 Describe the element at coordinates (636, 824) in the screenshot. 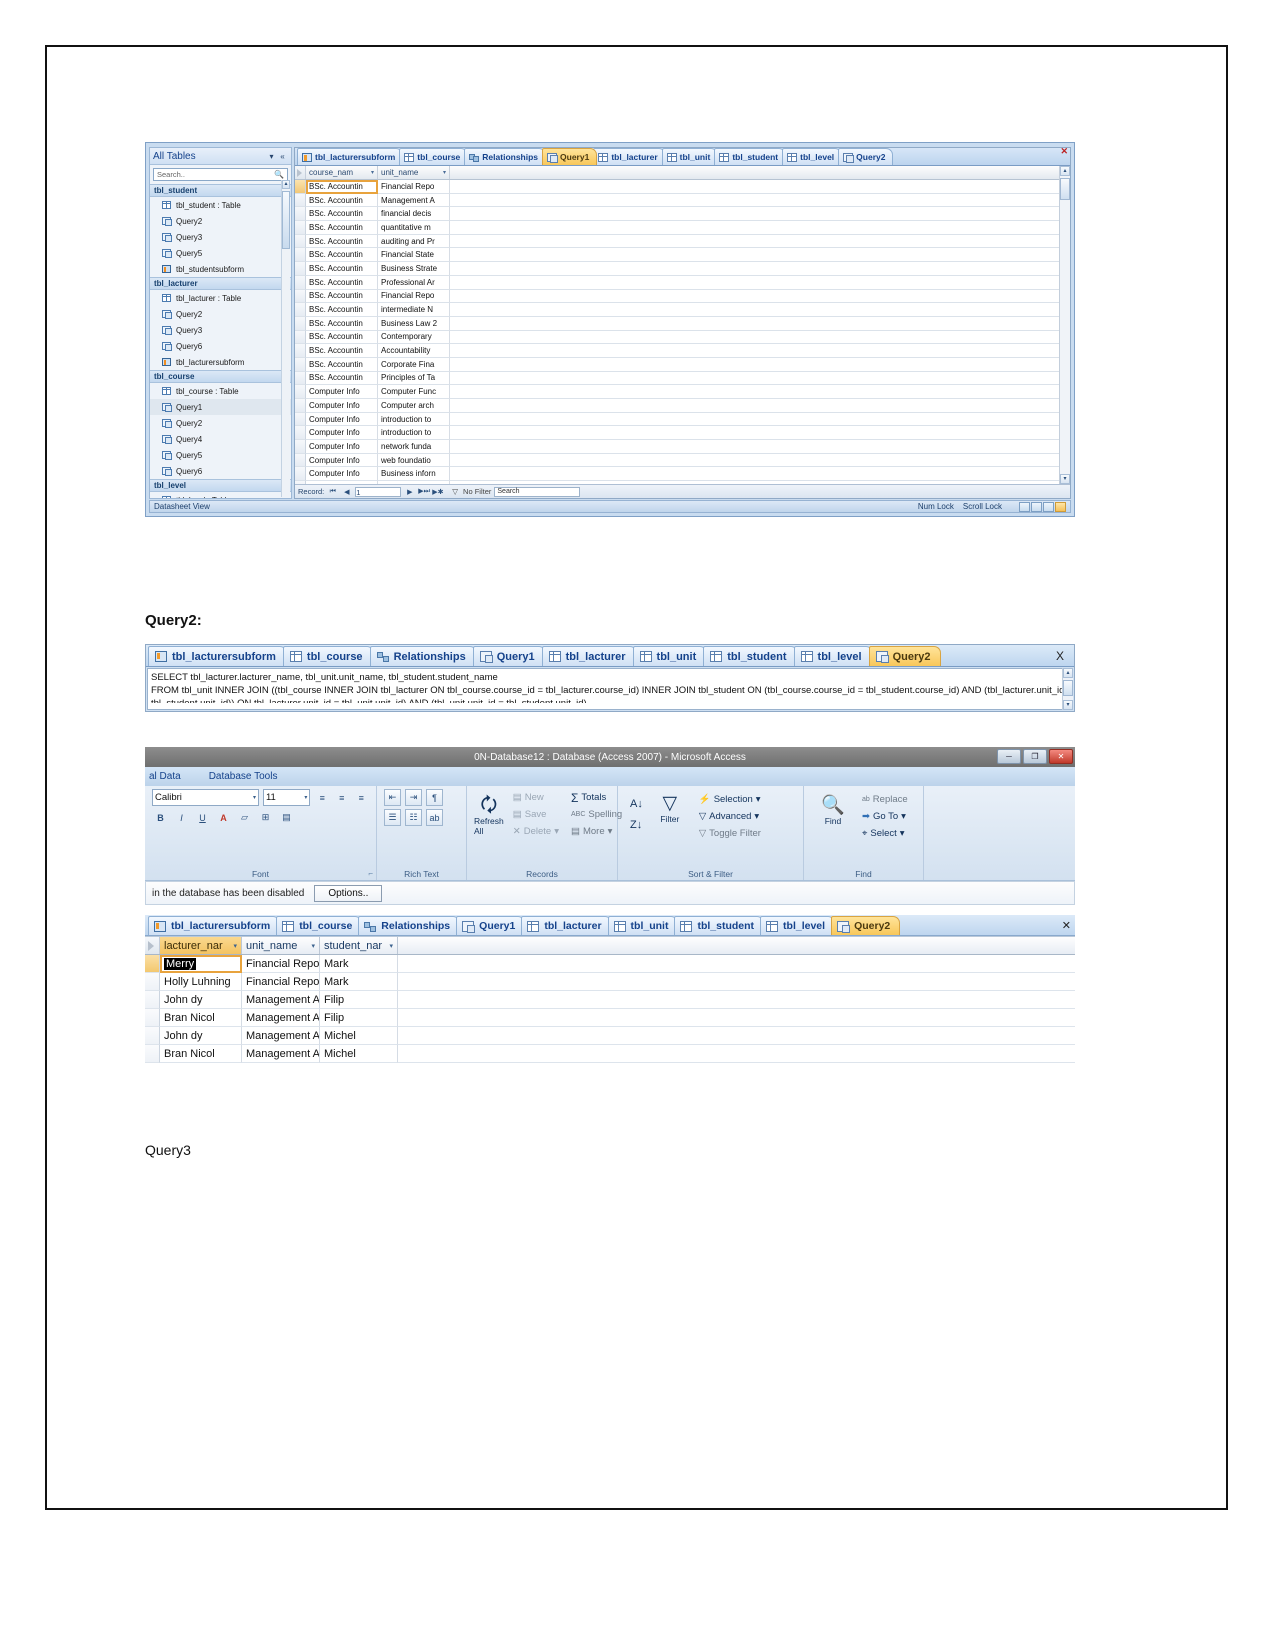

I see `sort-descending-button: Z↓` at that location.